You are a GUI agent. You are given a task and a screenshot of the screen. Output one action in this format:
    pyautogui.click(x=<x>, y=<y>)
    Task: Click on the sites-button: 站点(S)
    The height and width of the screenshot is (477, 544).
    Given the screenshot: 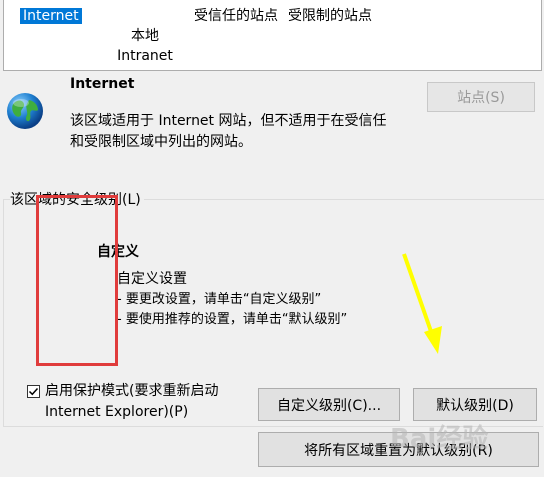 What is the action you would take?
    pyautogui.click(x=481, y=97)
    